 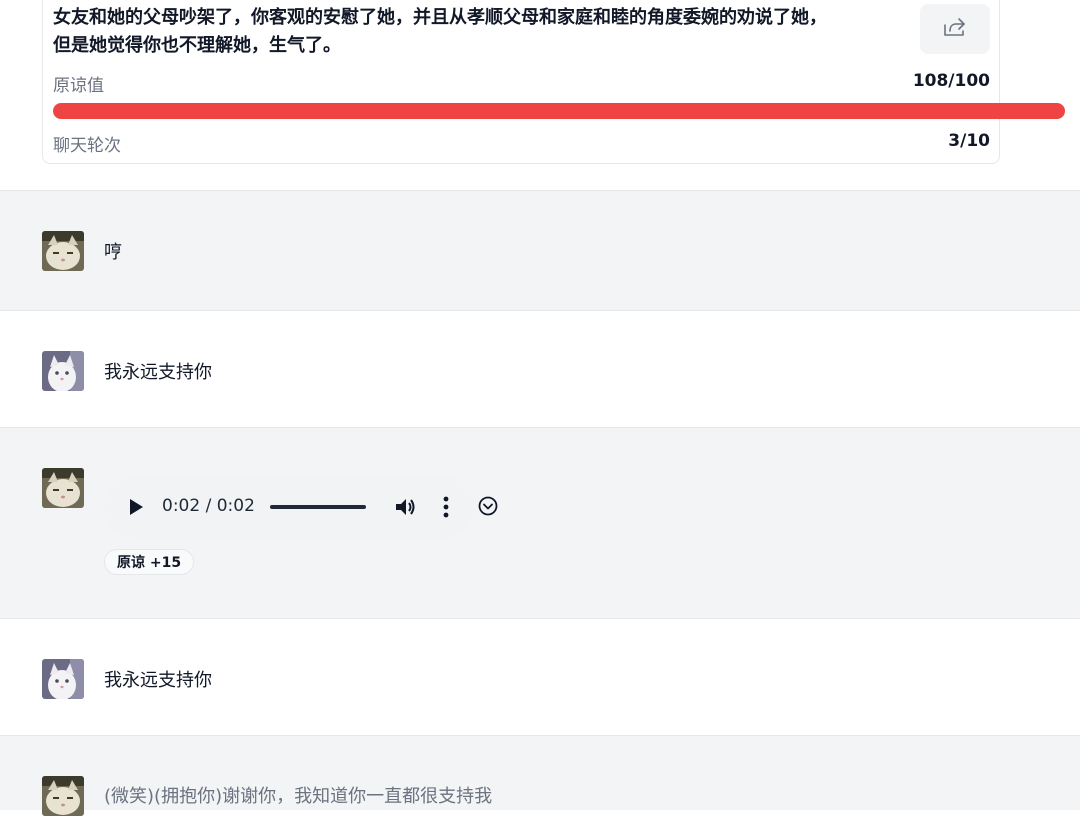 What do you see at coordinates (87, 146) in the screenshot?
I see `rounds-label: 聊天轮次` at bounding box center [87, 146].